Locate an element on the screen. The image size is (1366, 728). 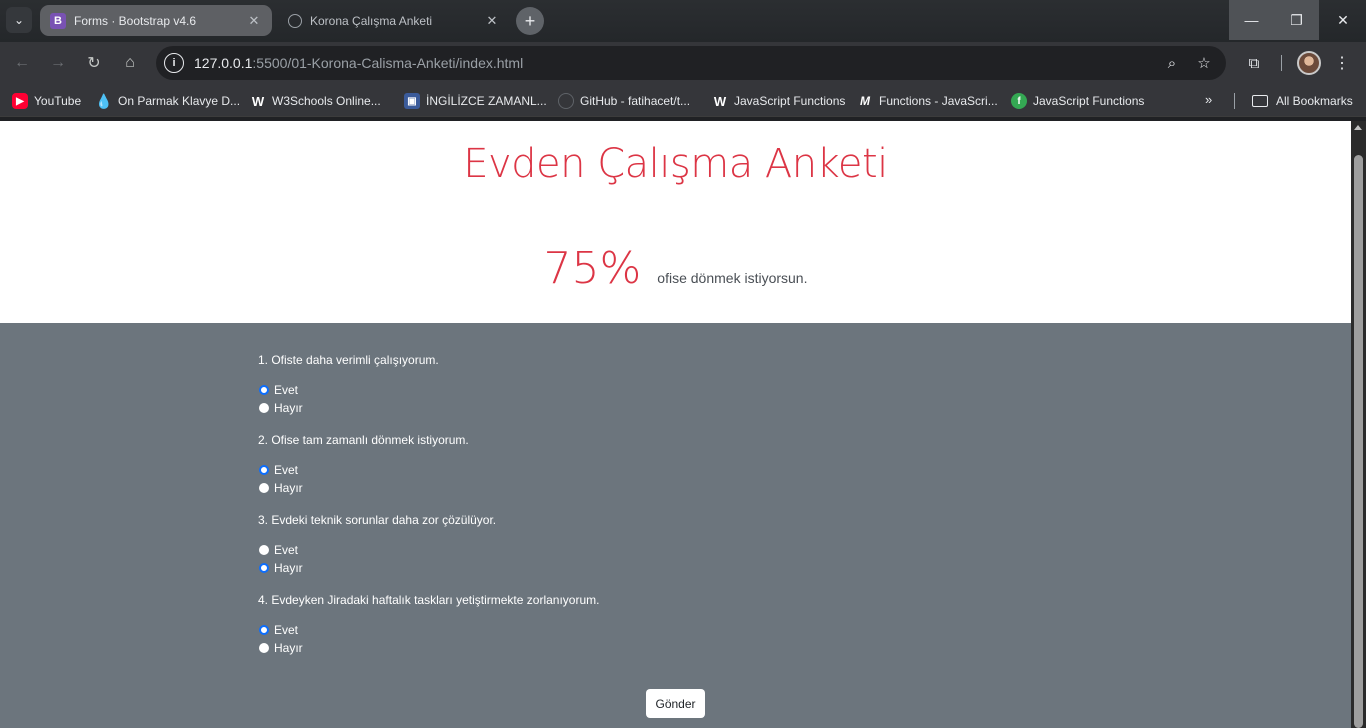
toolbar-divider is located at coordinates (1281, 63).